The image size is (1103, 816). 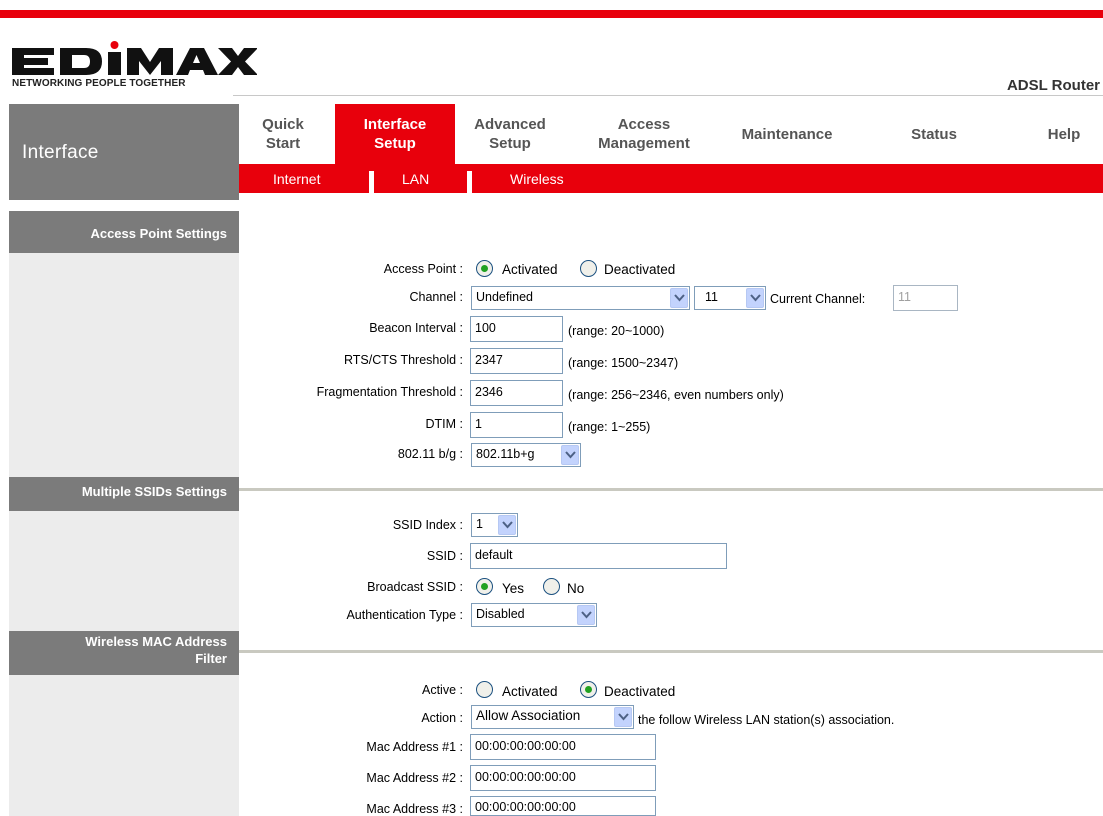 I want to click on mac-heading-line1: Wireless MAC Address, so click(x=156, y=641).